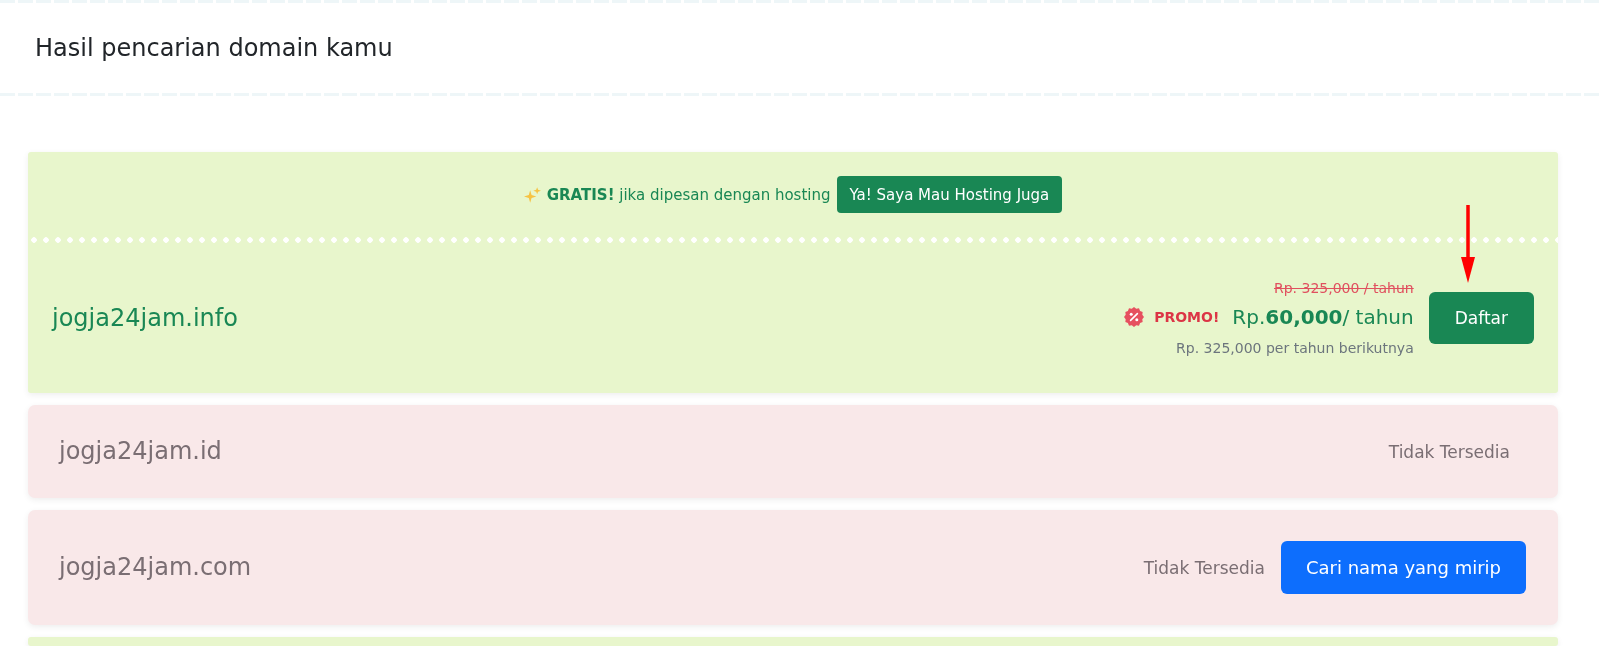  Describe the element at coordinates (1467, 244) in the screenshot. I see `down-arrow-icon` at that location.